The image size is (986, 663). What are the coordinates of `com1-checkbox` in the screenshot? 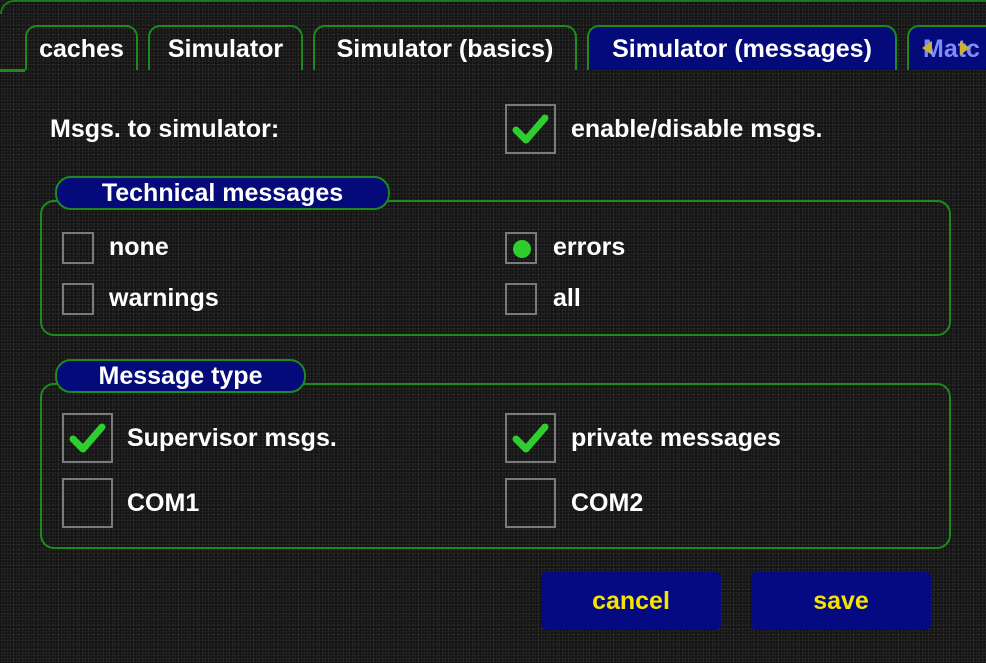 It's located at (87, 503).